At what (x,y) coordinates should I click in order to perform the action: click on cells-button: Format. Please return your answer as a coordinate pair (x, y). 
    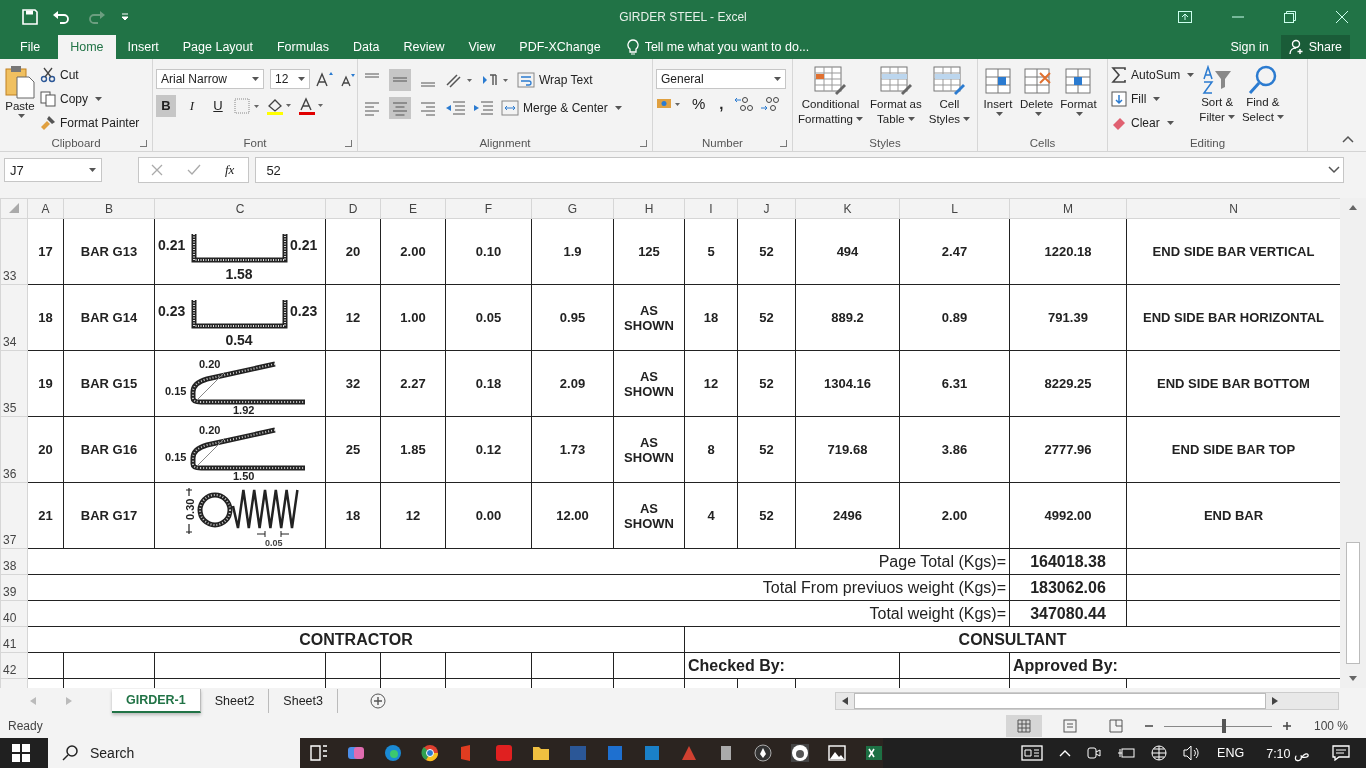
    Looking at the image, I should click on (1078, 90).